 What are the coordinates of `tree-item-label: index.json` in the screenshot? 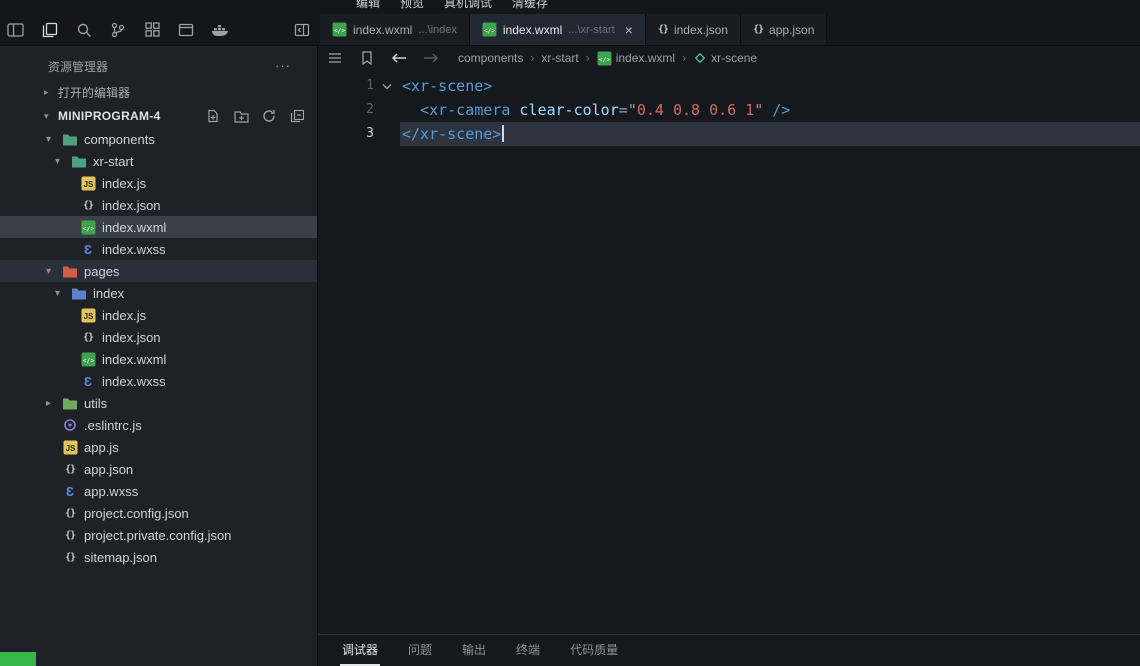 It's located at (131, 337).